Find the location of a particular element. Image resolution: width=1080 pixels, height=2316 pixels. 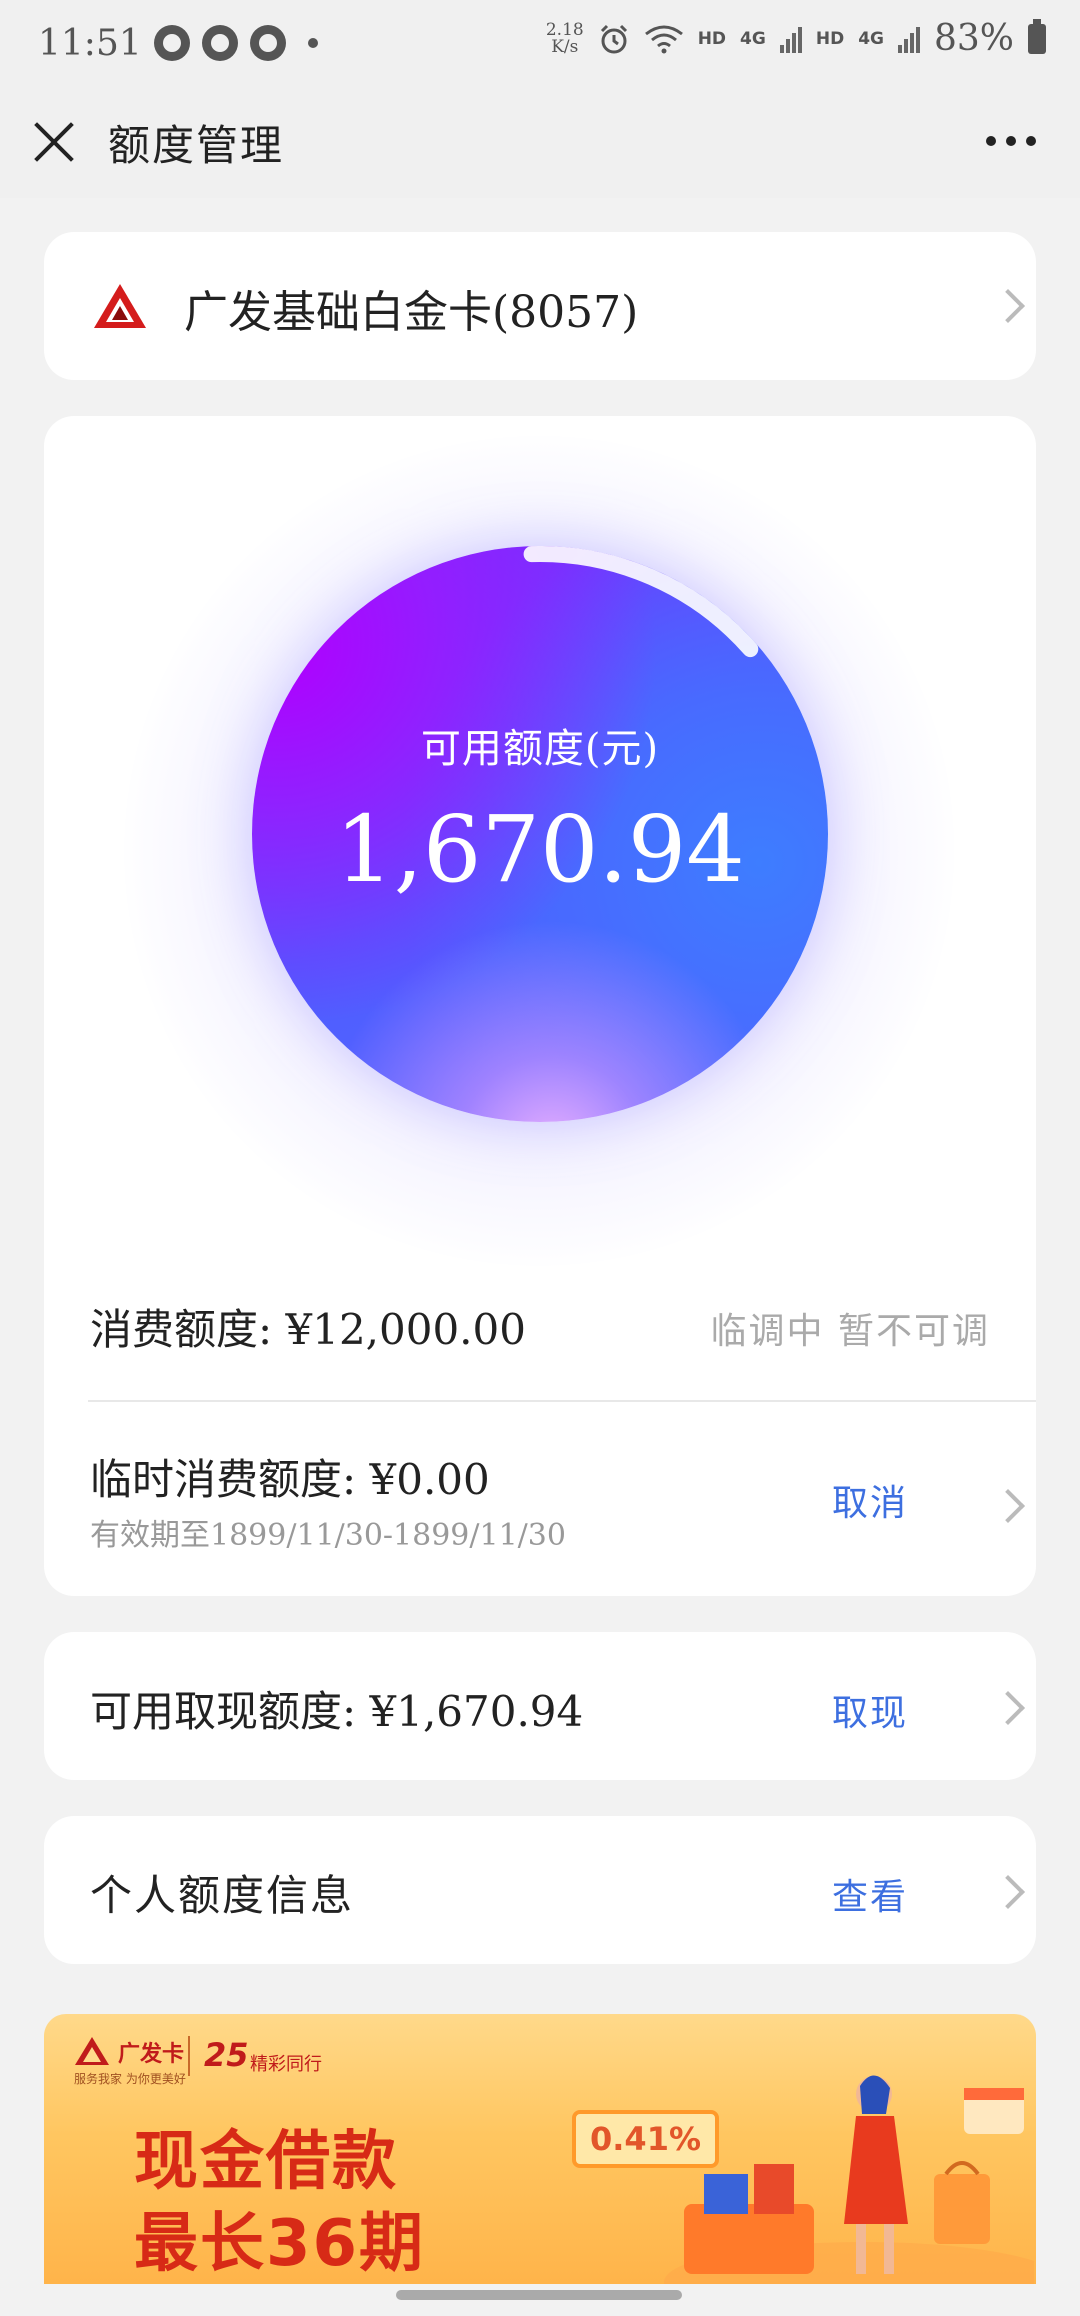

personal-limit-info-label: 个人额度信息 is located at coordinates (222, 1895).